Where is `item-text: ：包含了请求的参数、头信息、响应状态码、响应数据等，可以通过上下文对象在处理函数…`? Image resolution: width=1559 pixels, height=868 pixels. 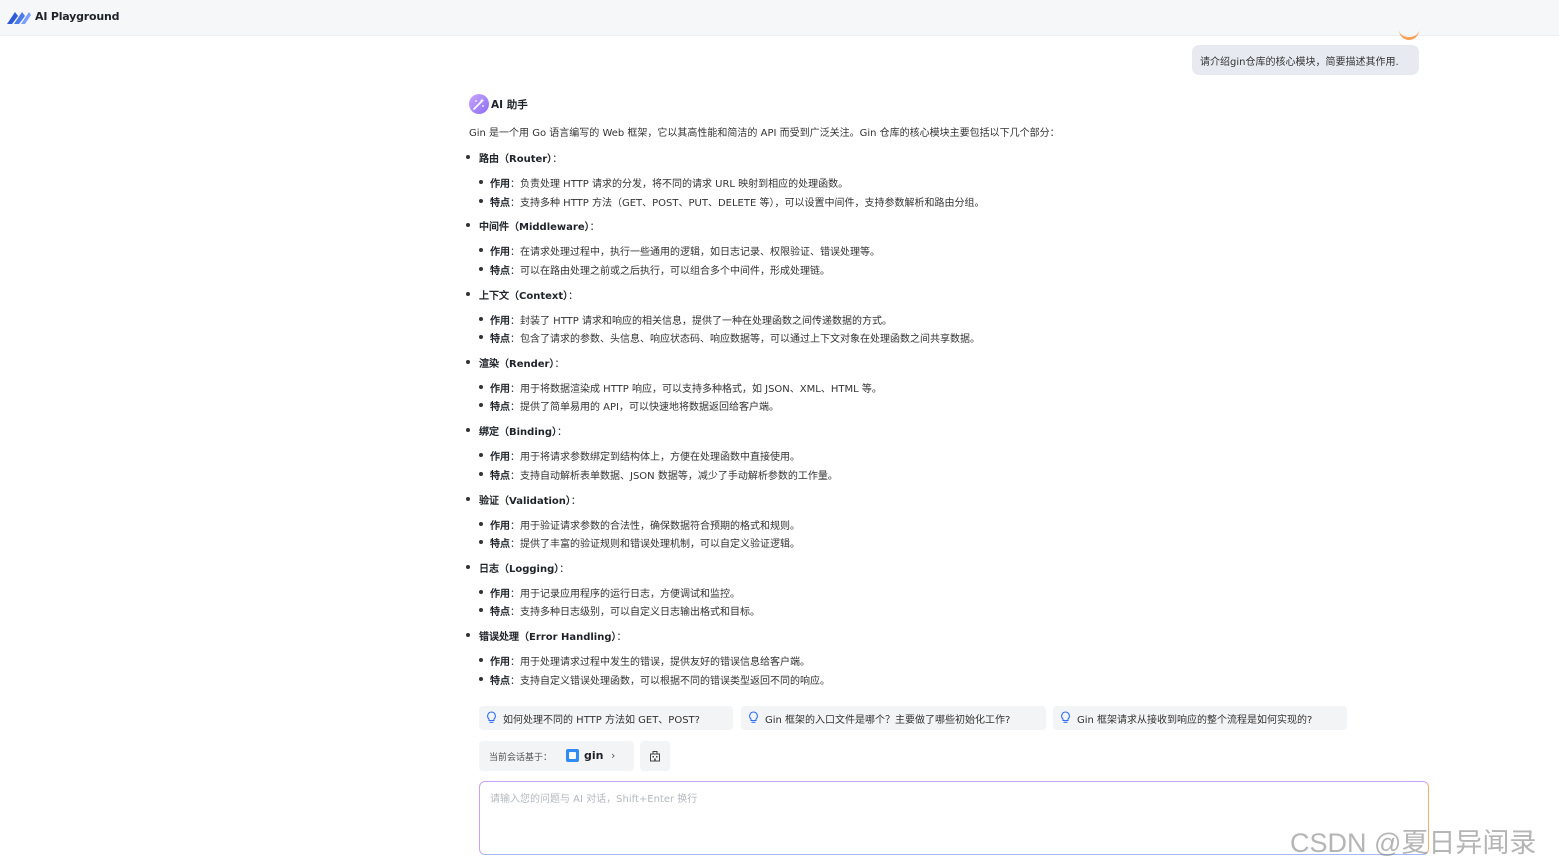 item-text: ：包含了请求的参数、头信息、响应状态码、响应数据等，可以通过上下文对象在处理函数… is located at coordinates (745, 340).